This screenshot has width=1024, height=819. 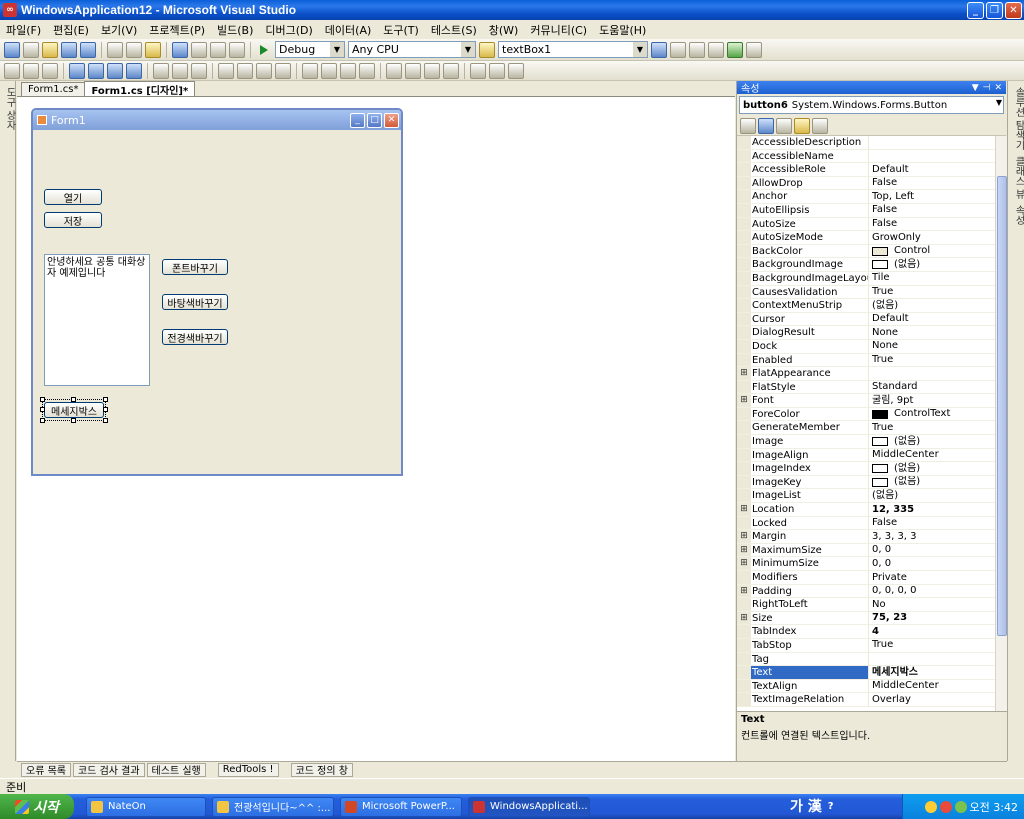 What do you see at coordinates (53, 89) in the screenshot?
I see `tab-form1-code: Form1.cs*` at bounding box center [53, 89].